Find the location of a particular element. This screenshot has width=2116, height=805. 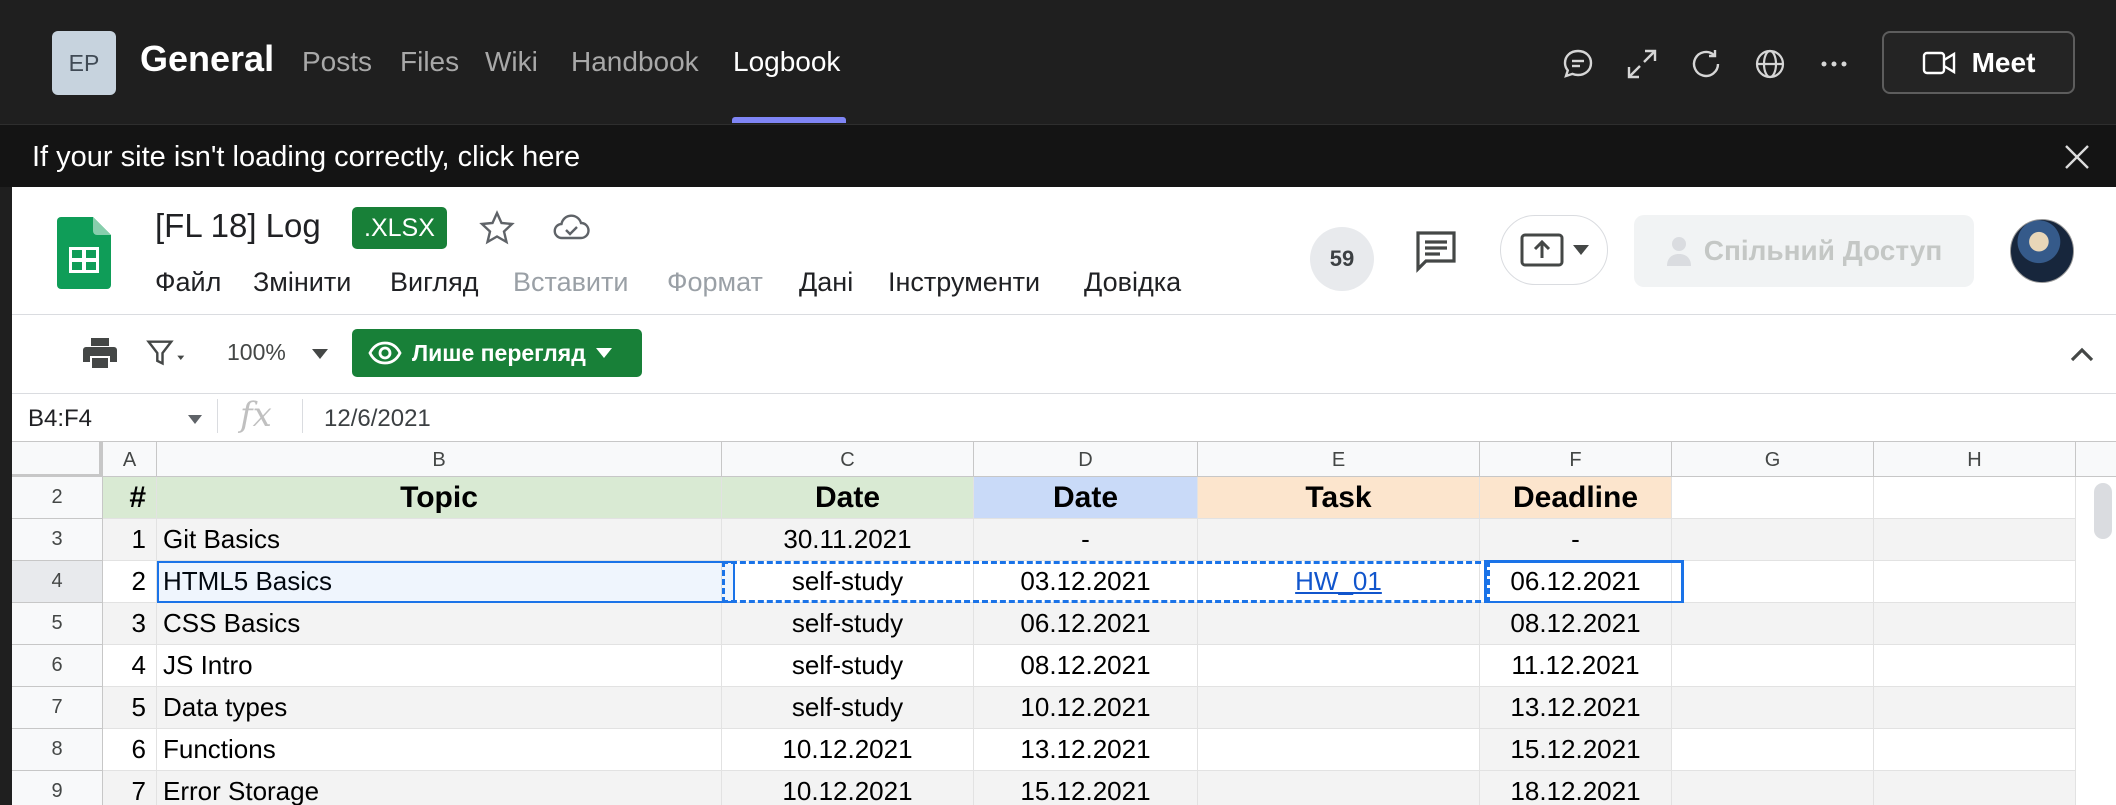

column-header-c: C is located at coordinates (848, 460).